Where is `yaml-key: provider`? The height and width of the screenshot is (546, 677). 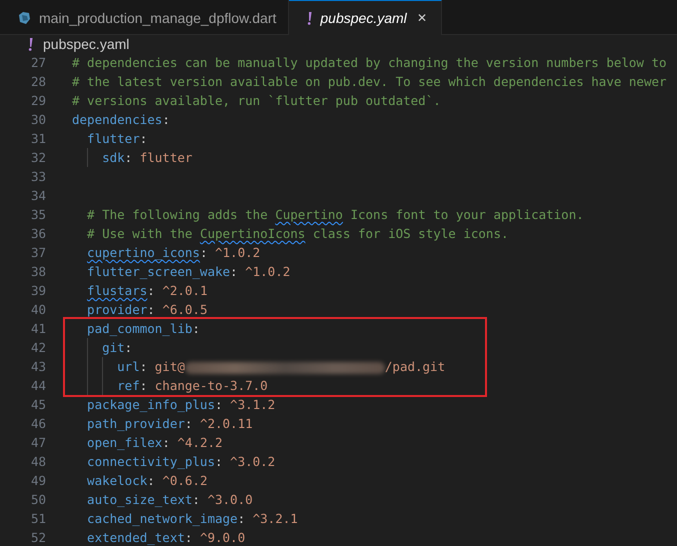
yaml-key: provider is located at coordinates (117, 309).